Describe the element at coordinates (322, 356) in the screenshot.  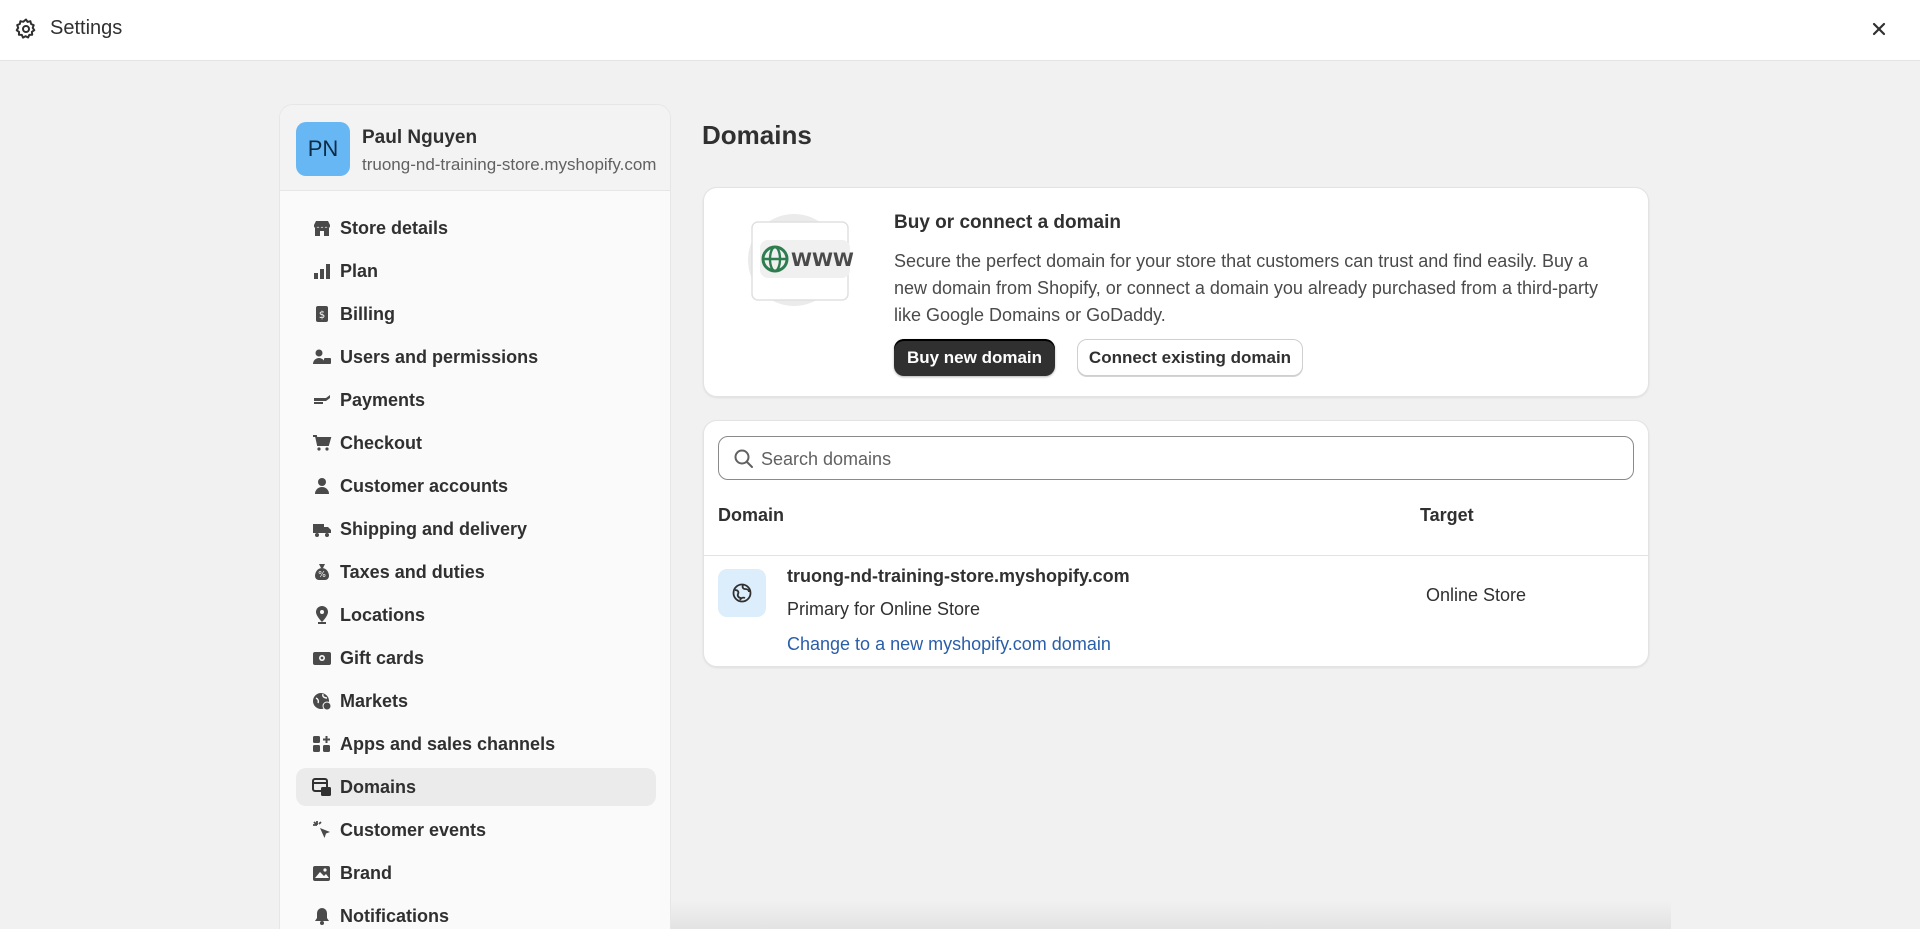
I see `users-icon` at that location.